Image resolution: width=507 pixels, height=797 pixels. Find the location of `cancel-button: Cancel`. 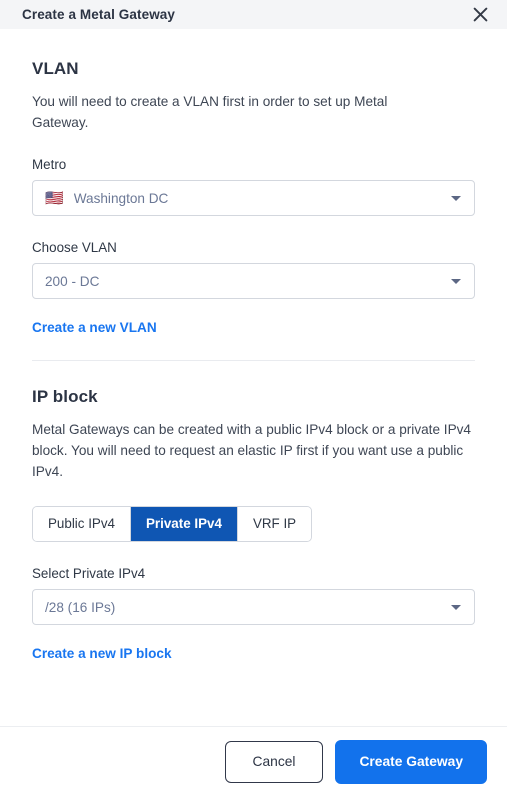

cancel-button: Cancel is located at coordinates (274, 762).